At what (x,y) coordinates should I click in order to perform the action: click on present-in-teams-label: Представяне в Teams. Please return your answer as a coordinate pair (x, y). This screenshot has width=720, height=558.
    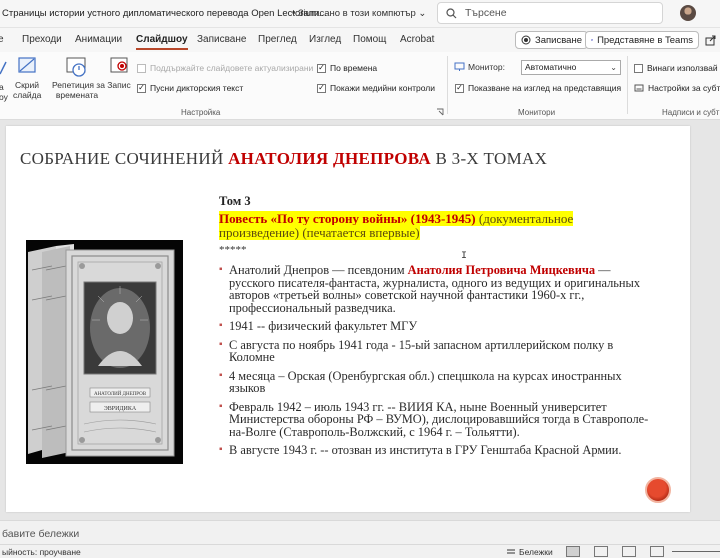
    Looking at the image, I should click on (645, 40).